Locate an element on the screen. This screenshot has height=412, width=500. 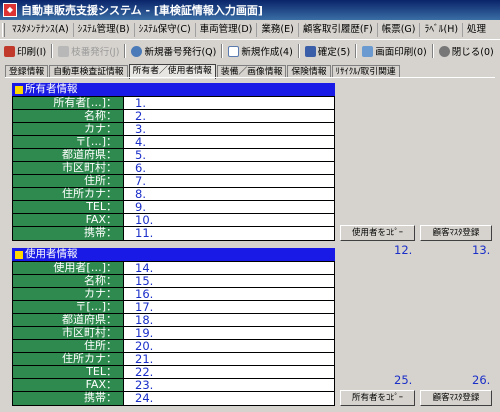
owner-label-name: 名称： is located at coordinates (68, 116).